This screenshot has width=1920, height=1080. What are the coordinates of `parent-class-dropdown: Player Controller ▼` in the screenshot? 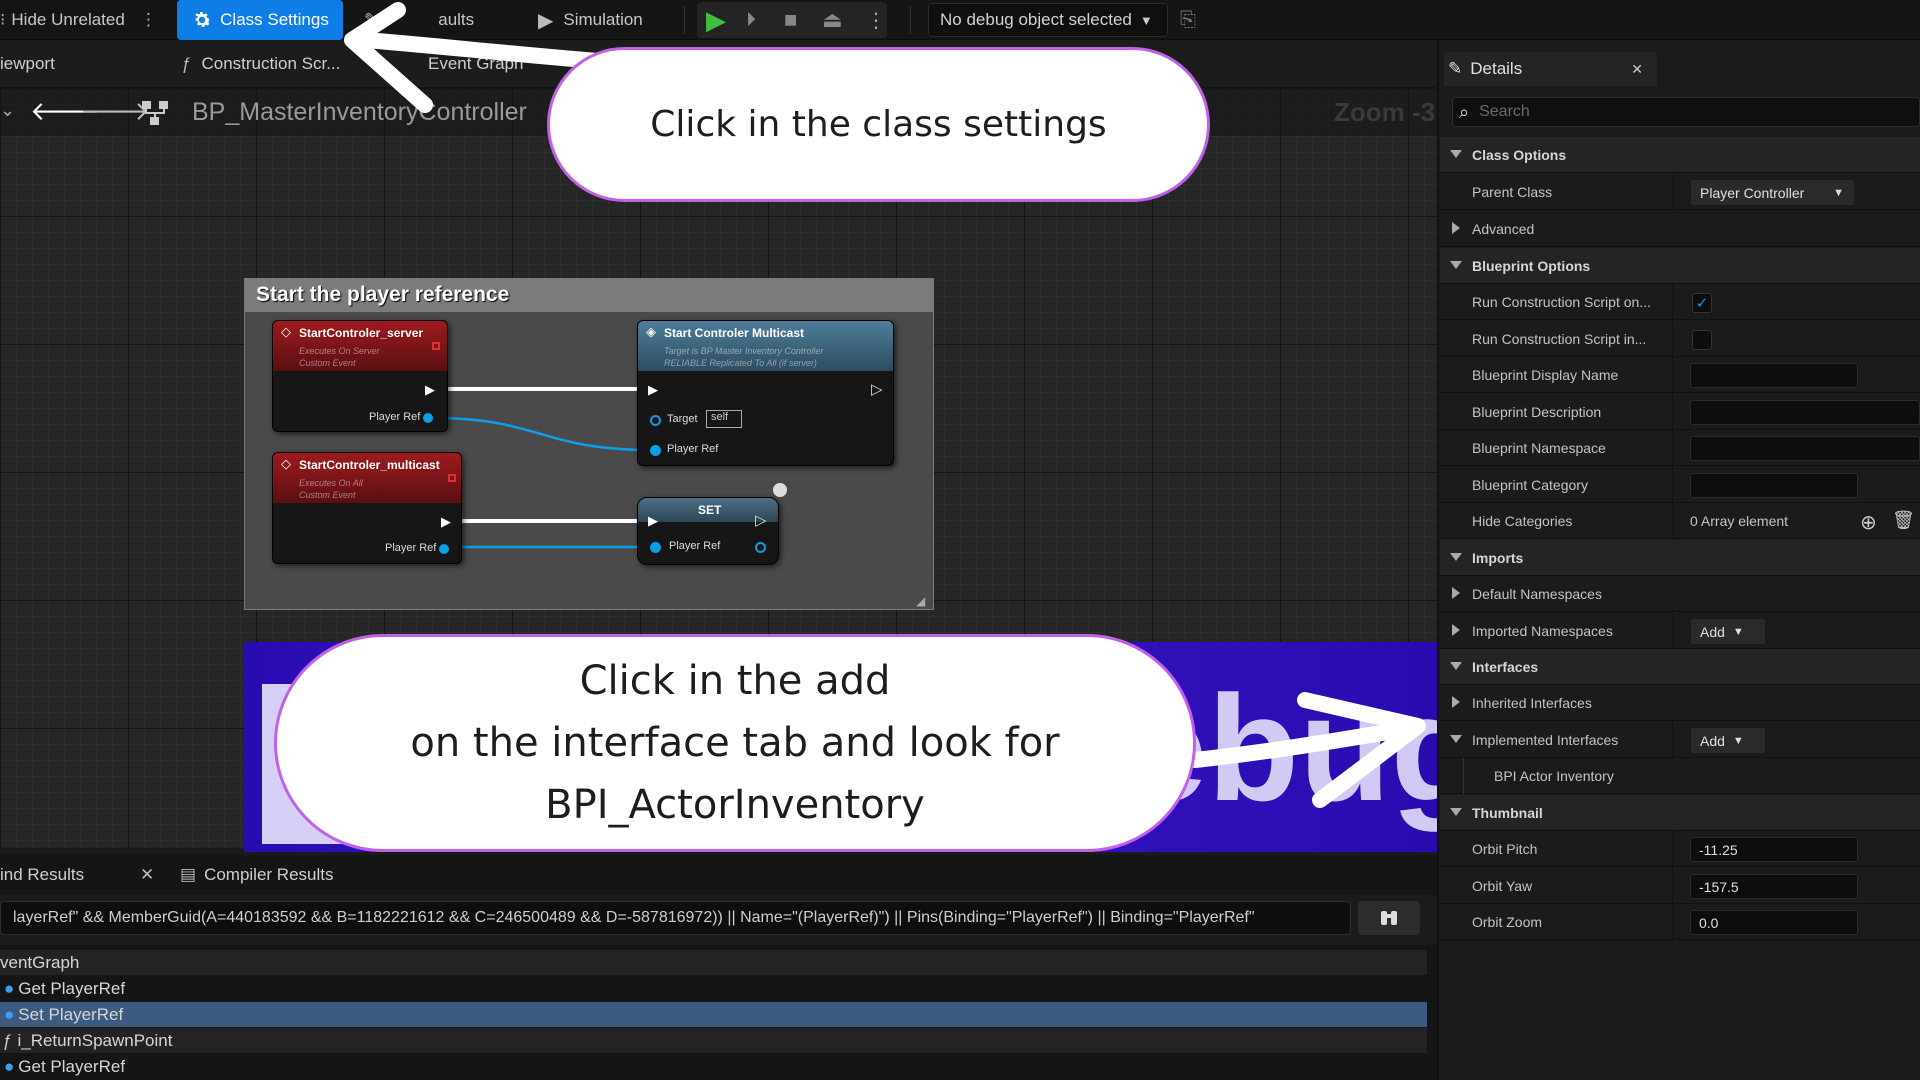 It's located at (1772, 192).